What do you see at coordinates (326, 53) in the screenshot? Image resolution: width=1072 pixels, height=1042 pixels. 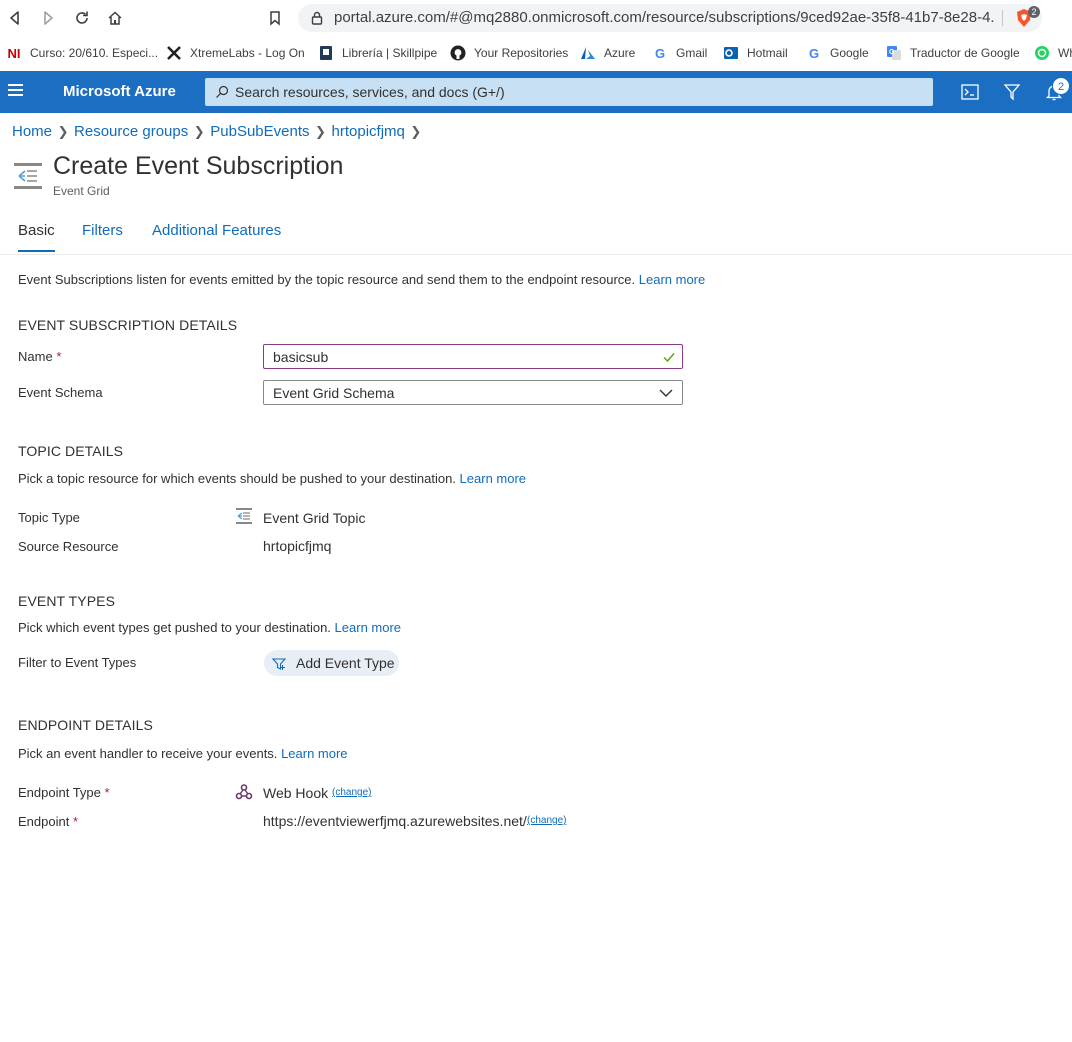 I see `book-icon` at bounding box center [326, 53].